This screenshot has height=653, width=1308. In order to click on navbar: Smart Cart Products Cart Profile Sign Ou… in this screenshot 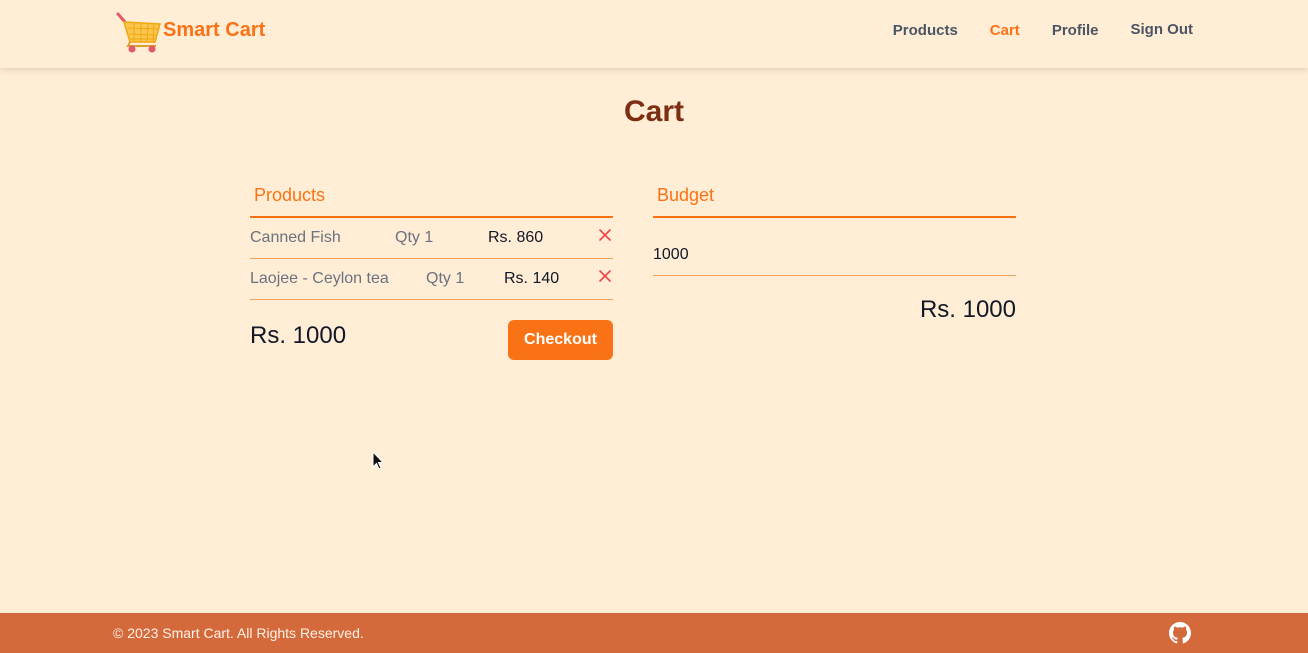, I will do `click(654, 34)`.